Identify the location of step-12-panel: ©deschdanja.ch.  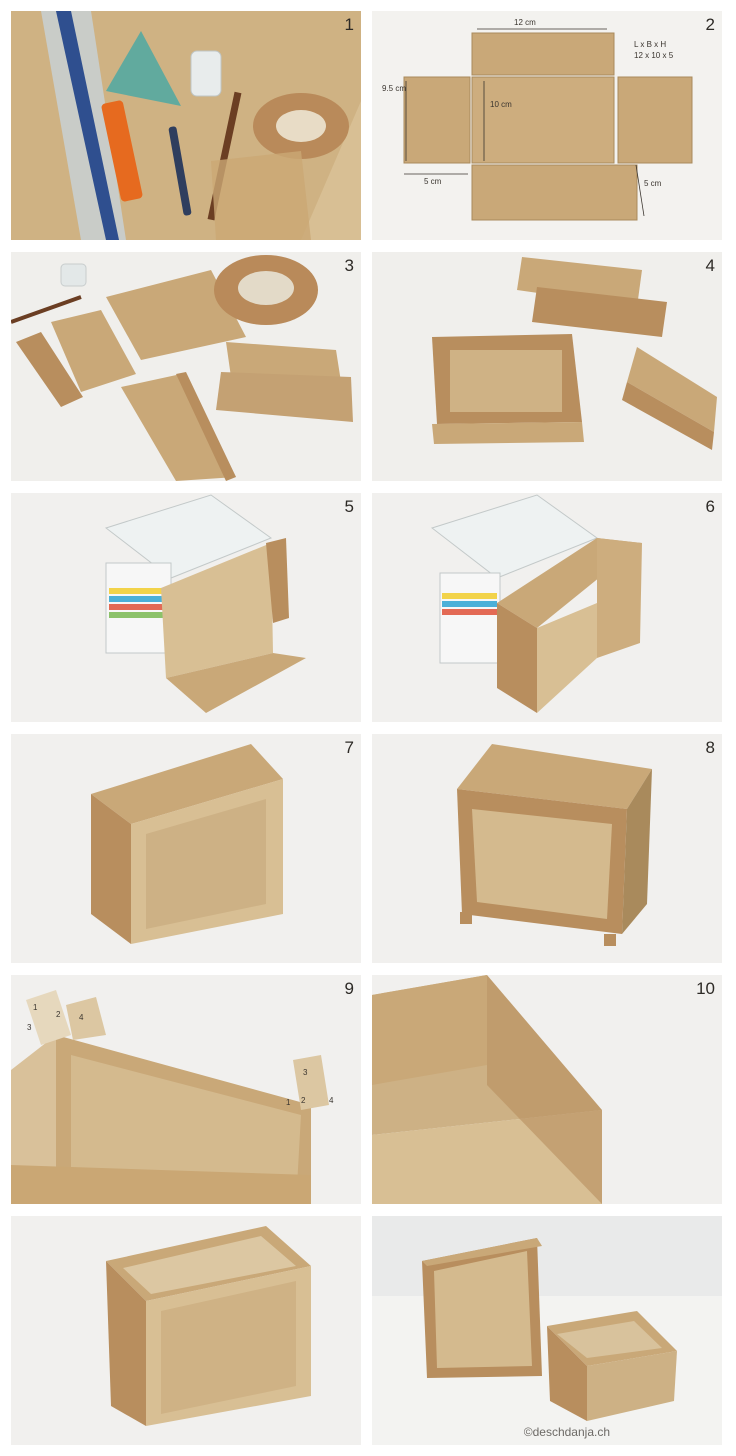
(547, 1330).